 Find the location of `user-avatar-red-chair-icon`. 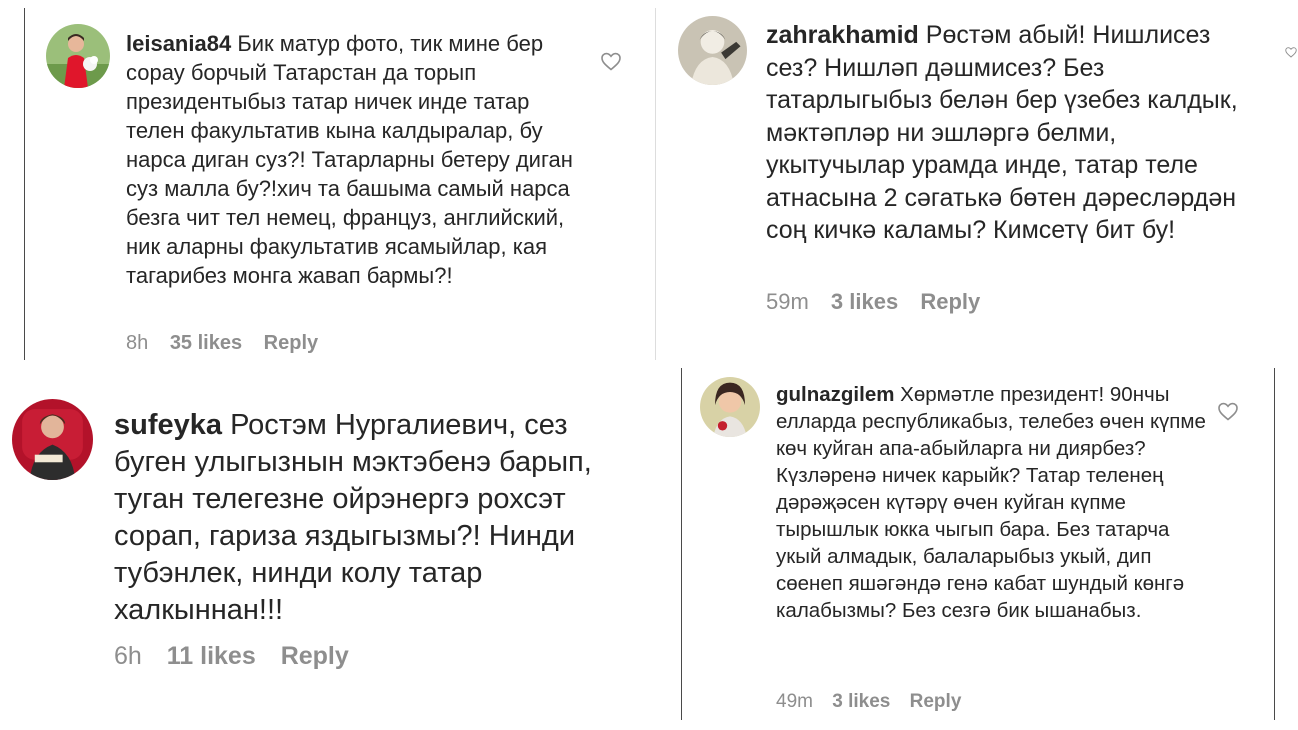

user-avatar-red-chair-icon is located at coordinates (52, 439).